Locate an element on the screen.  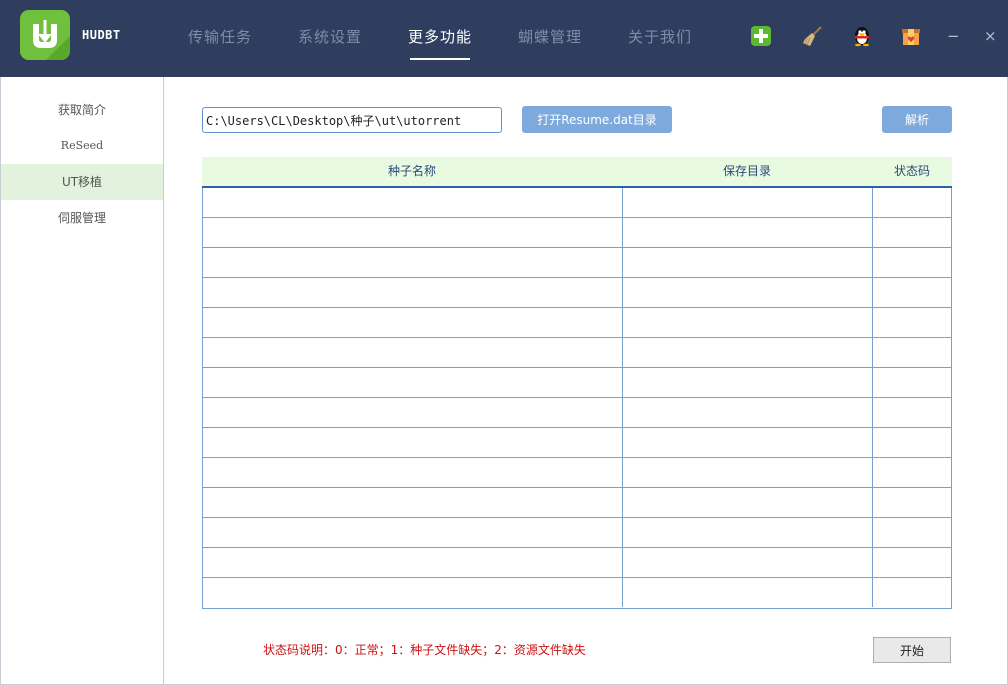
status-code-legend: 状态码说明：0：正常；1：种子文件缺失；2：资源文件缺失 is located at coordinates (424, 650).